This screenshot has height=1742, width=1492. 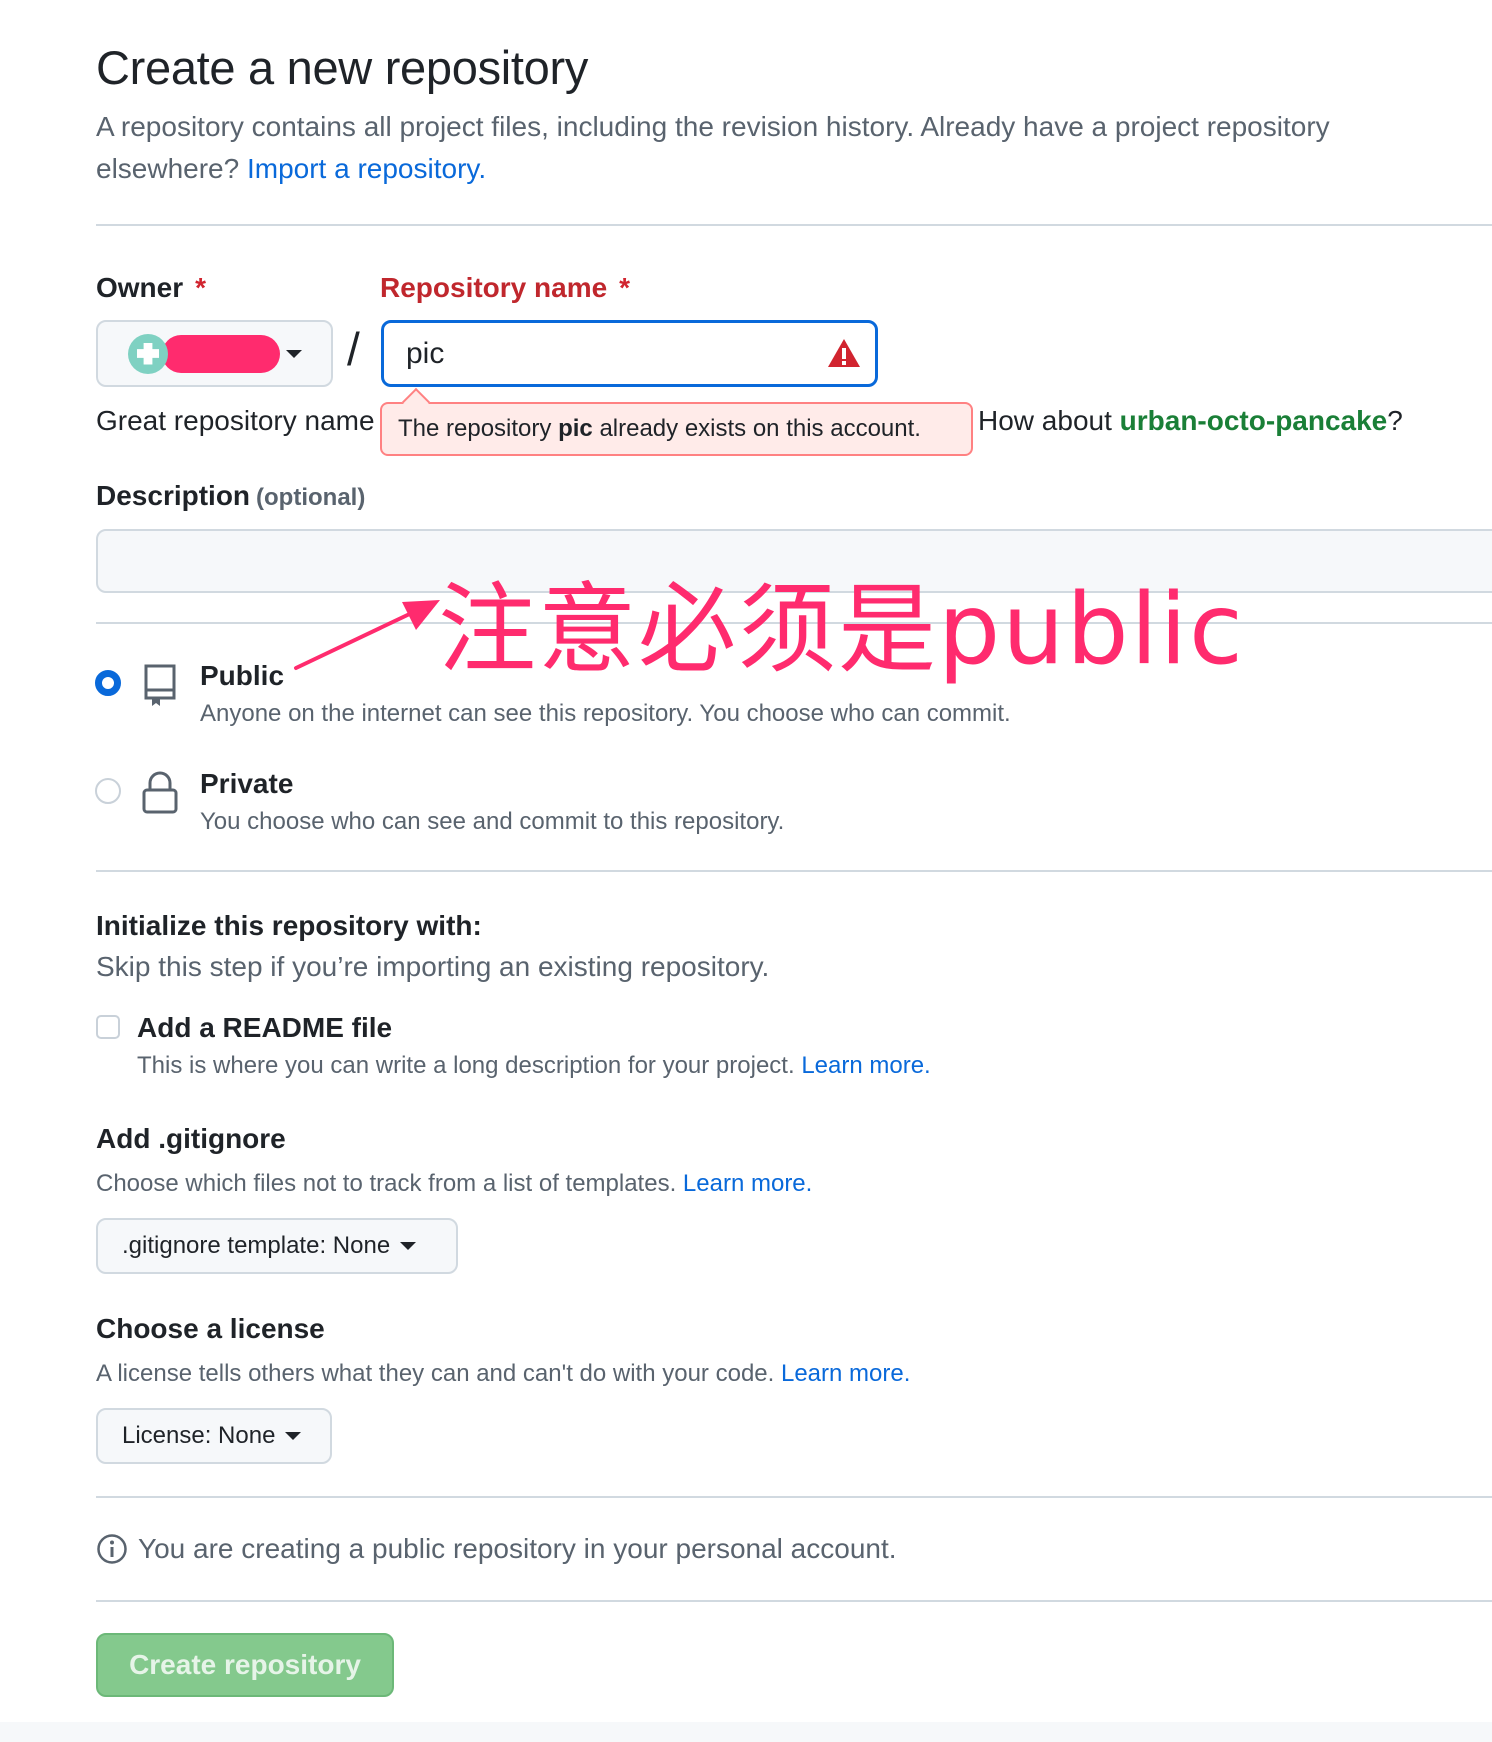 I want to click on repo-name-value: pic, so click(x=425, y=353).